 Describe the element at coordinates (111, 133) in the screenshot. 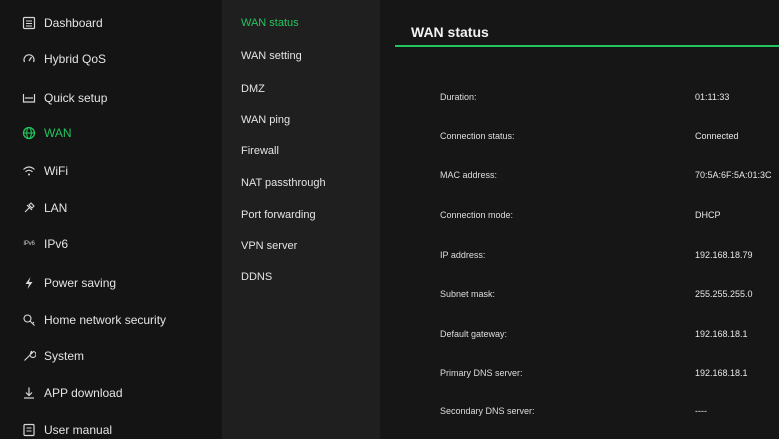

I see `sidebar-item-wan: WAN` at that location.